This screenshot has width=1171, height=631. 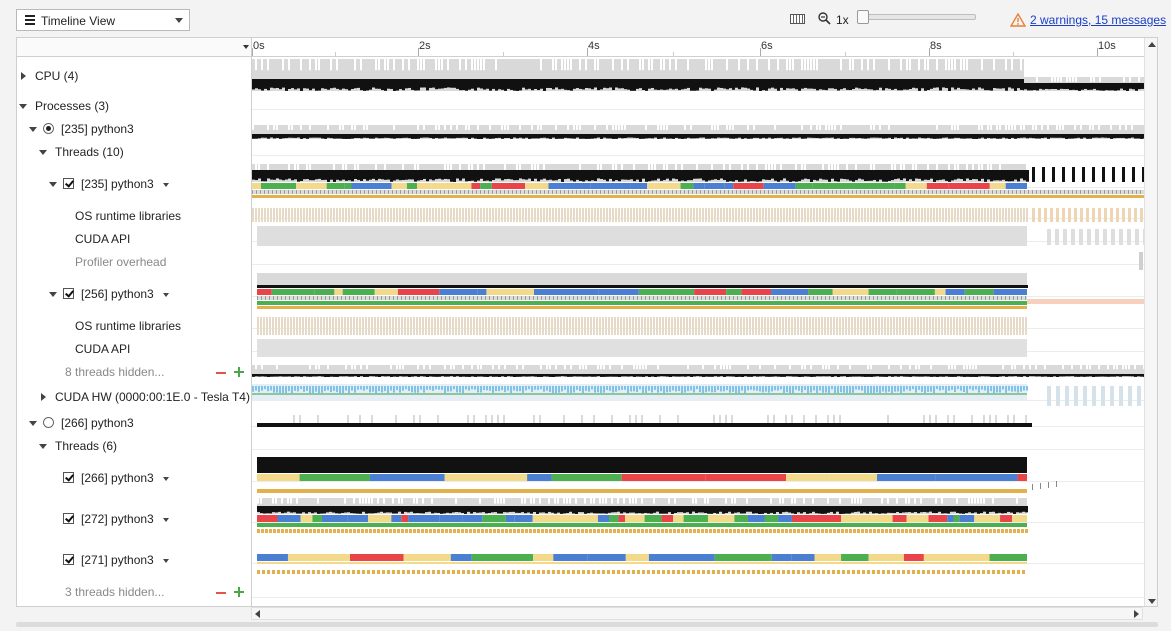 What do you see at coordinates (697, 613) in the screenshot?
I see `horizontal-scrollbar` at bounding box center [697, 613].